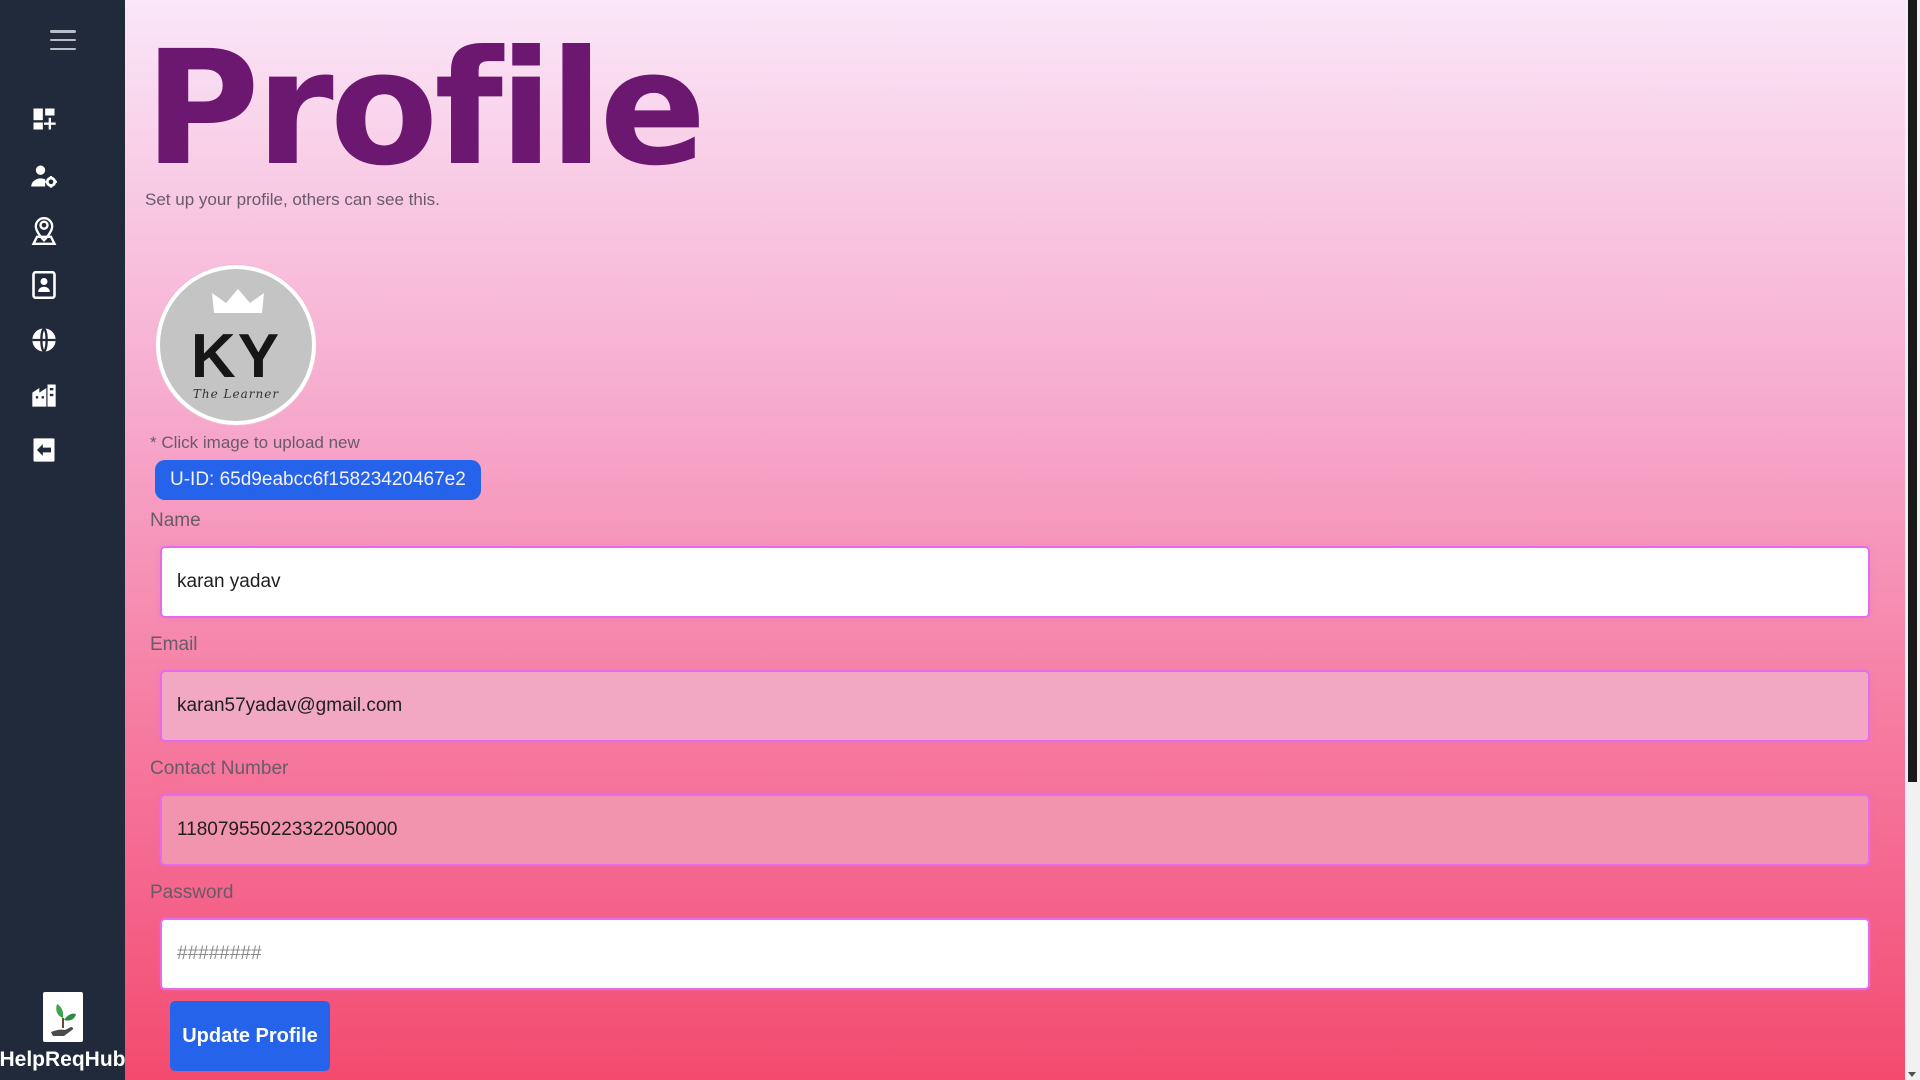 This screenshot has width=1920, height=1080. Describe the element at coordinates (1015, 830) in the screenshot. I see `contact-number-input` at that location.